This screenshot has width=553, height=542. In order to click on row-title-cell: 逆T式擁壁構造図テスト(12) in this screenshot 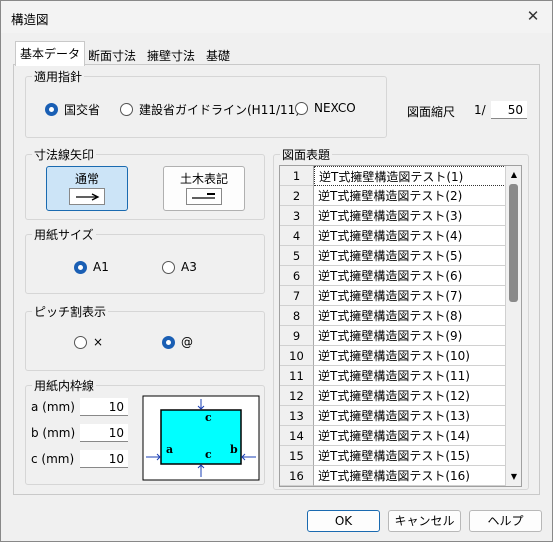, I will do `click(410, 396)`.